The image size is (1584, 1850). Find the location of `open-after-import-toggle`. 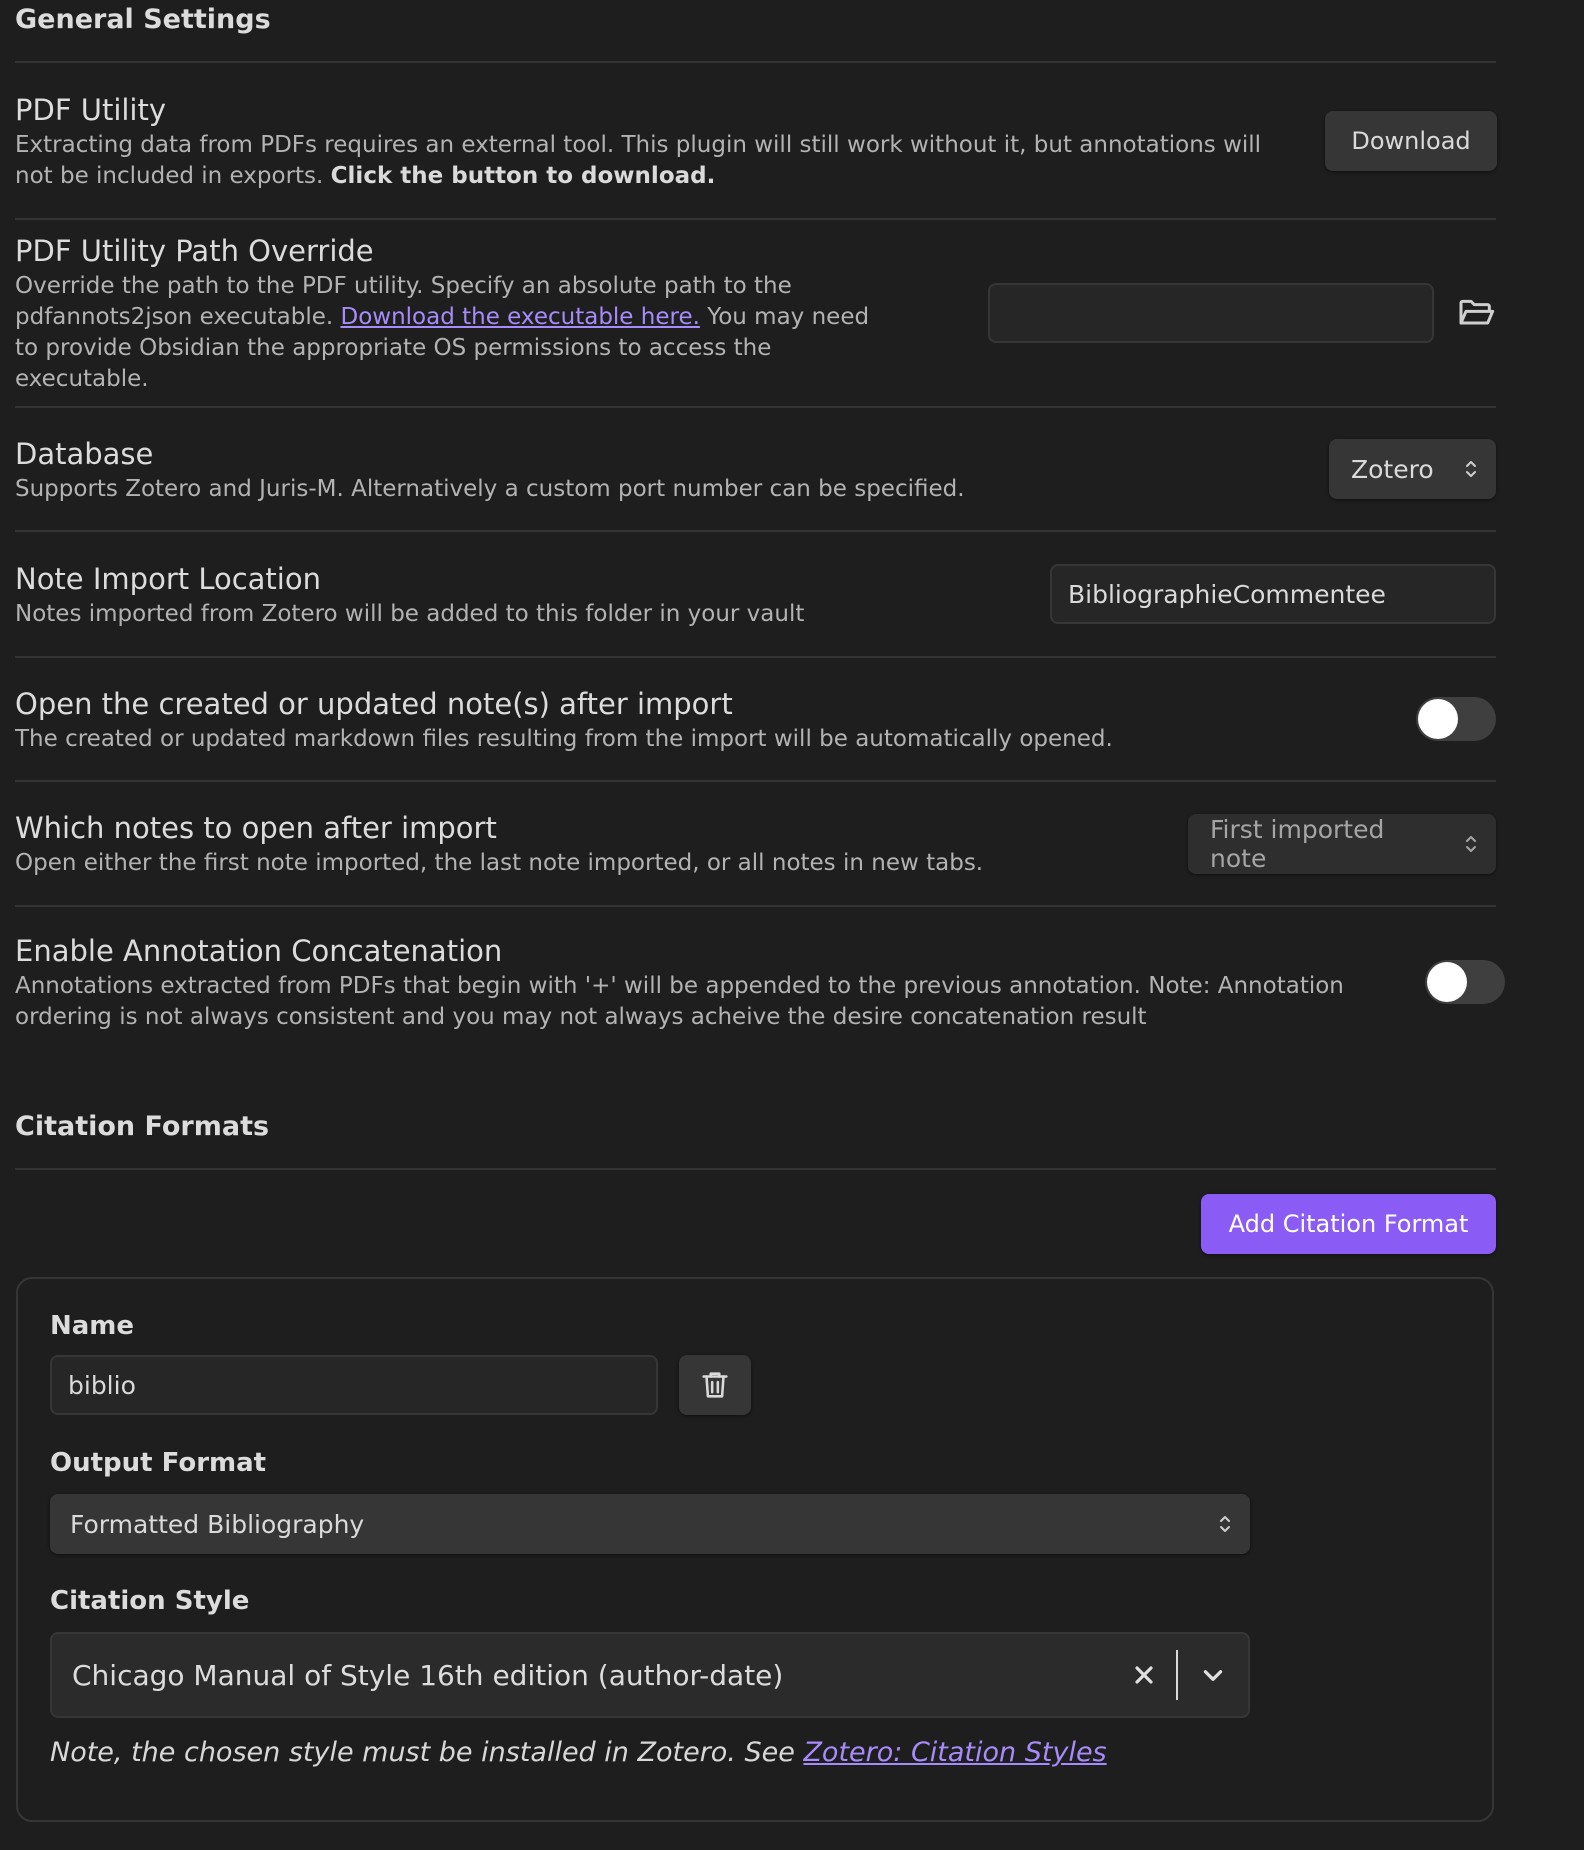

open-after-import-toggle is located at coordinates (1456, 719).